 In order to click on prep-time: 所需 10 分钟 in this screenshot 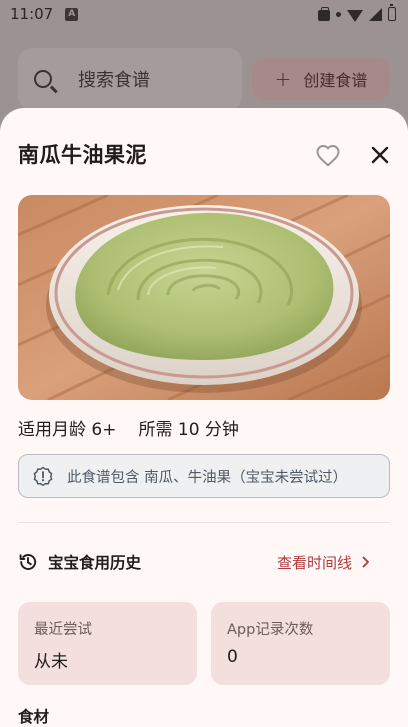, I will do `click(188, 430)`.